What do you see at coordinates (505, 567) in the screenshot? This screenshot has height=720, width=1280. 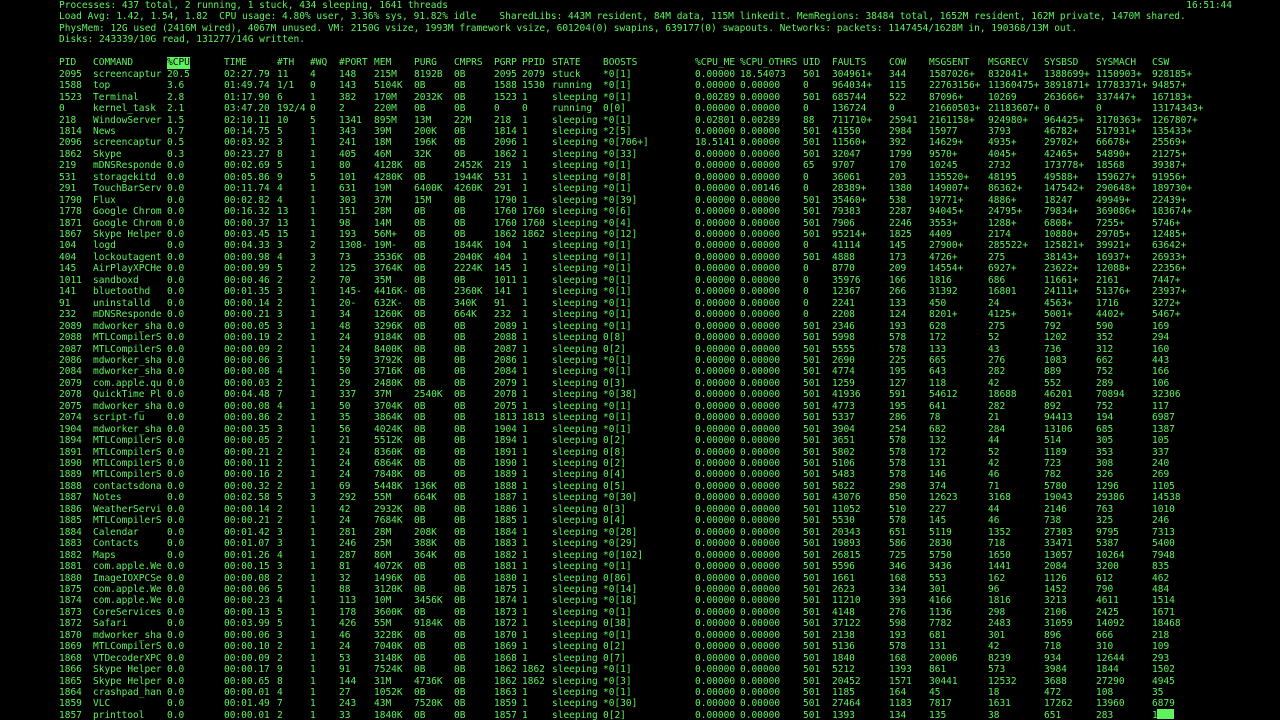 I see `cell-pgrp: 1881` at bounding box center [505, 567].